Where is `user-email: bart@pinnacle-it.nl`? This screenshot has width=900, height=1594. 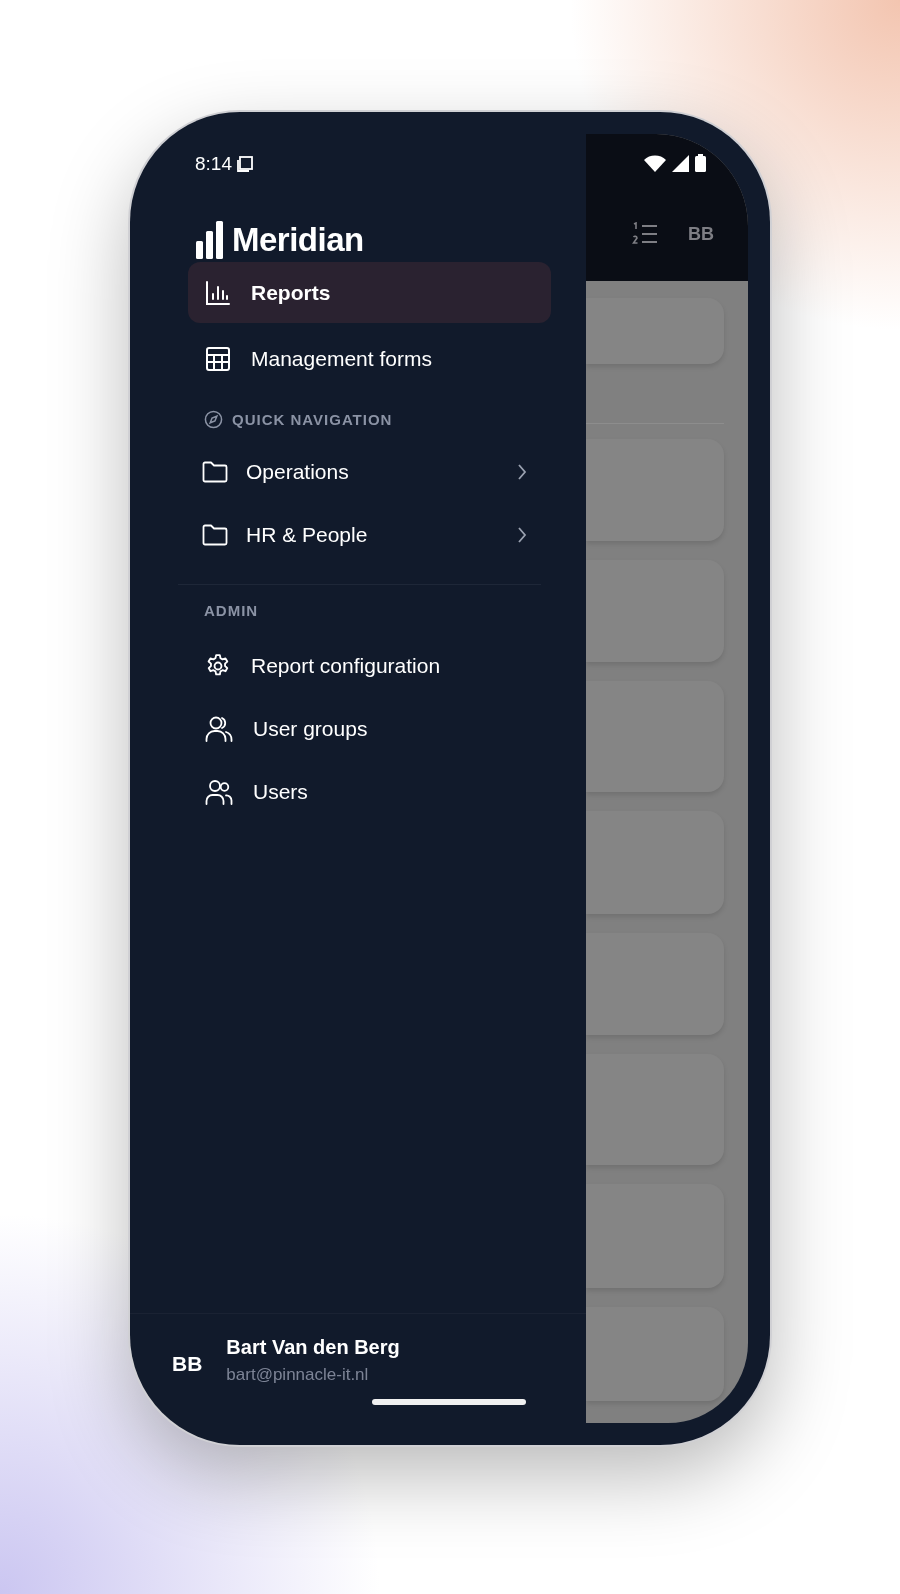 user-email: bart@pinnacle-it.nl is located at coordinates (298, 1375).